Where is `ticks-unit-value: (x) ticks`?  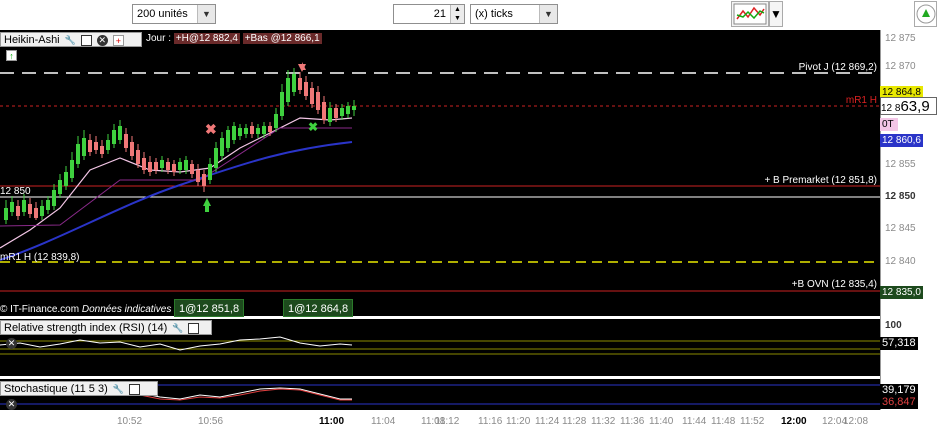 ticks-unit-value: (x) ticks is located at coordinates (494, 14).